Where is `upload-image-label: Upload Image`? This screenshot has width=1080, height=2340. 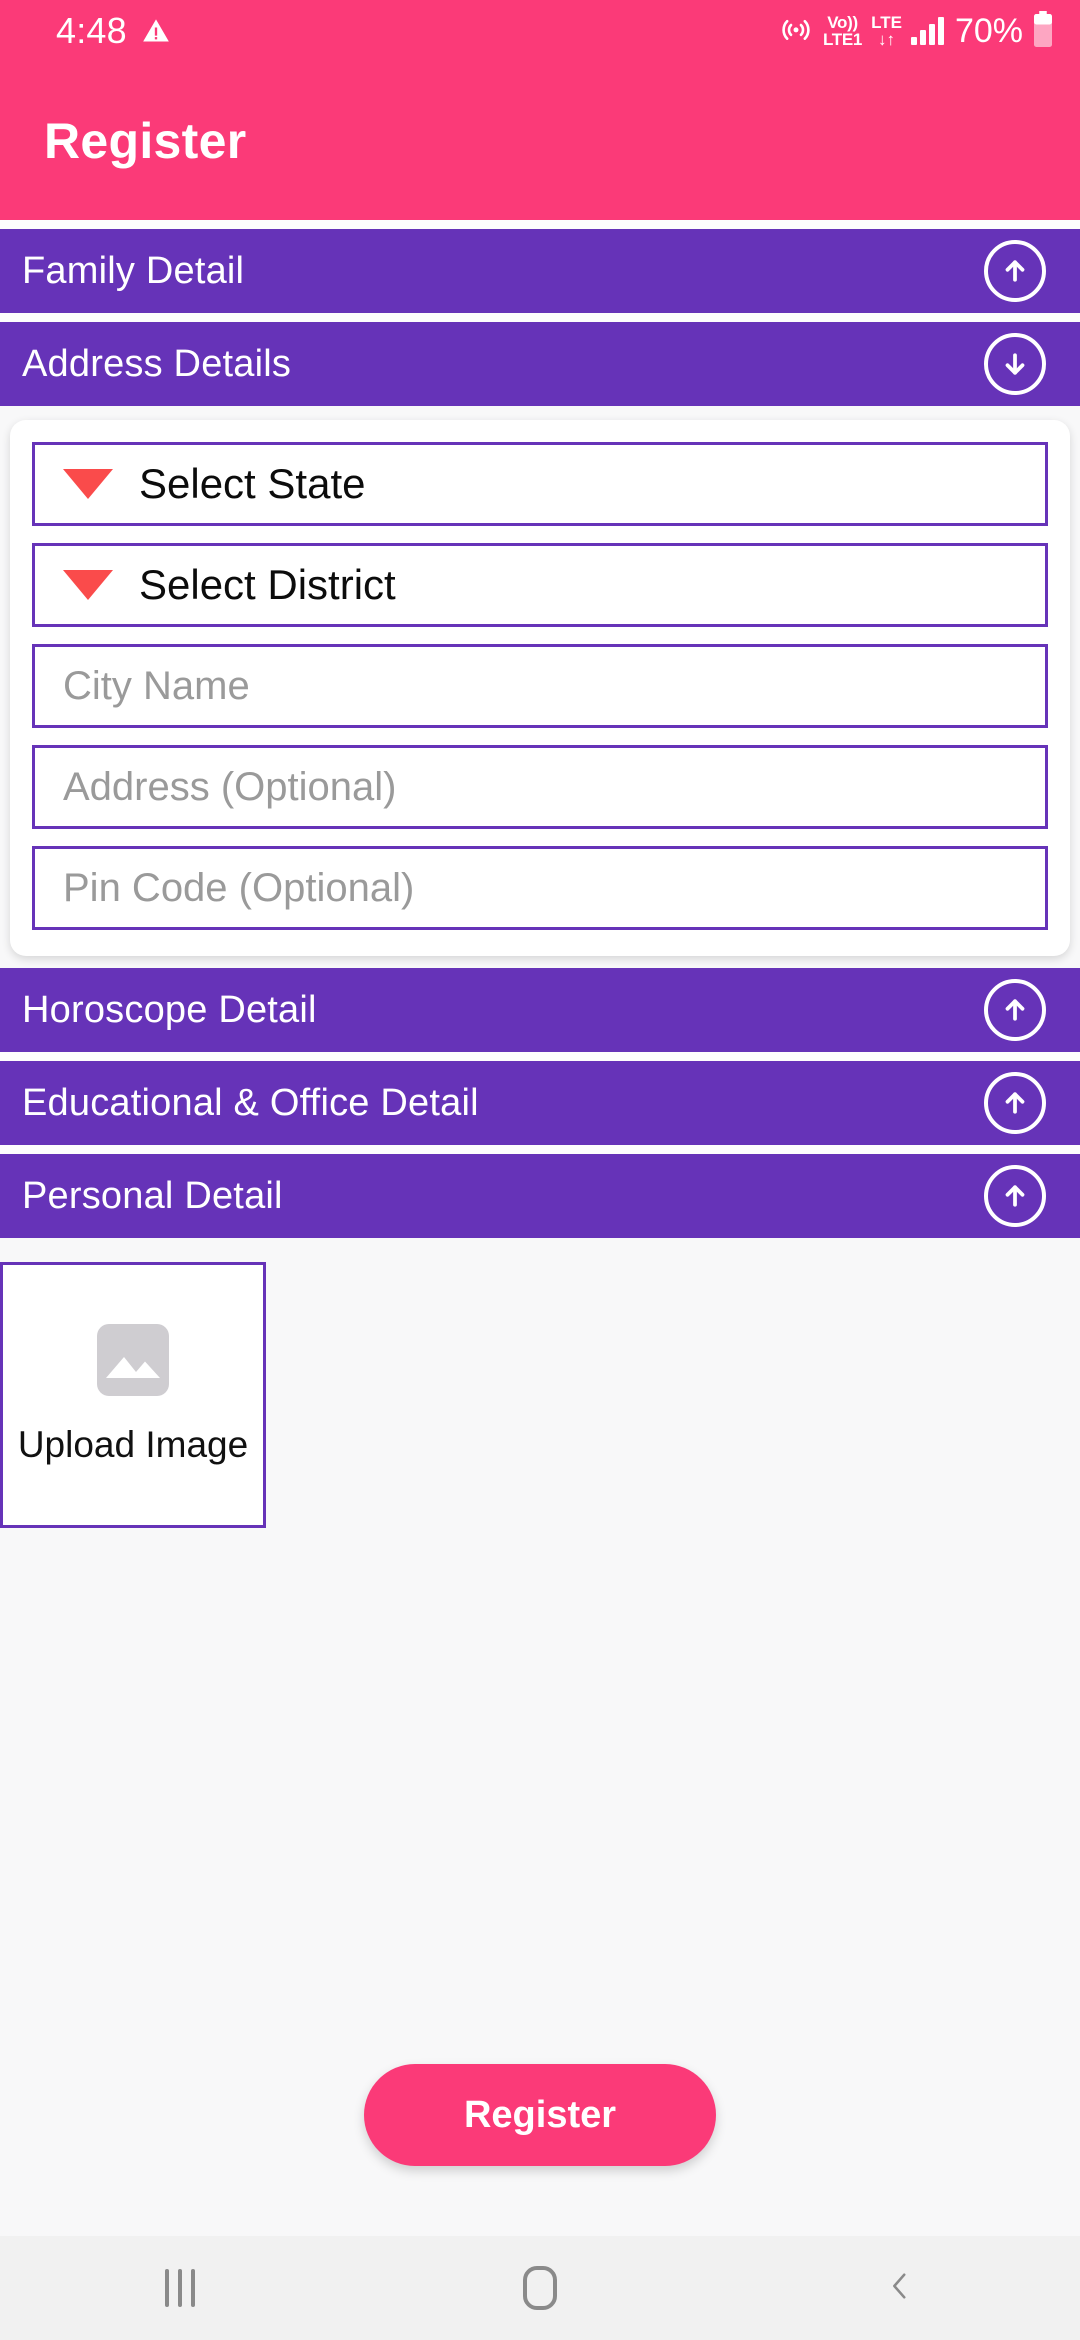 upload-image-label: Upload Image is located at coordinates (133, 1444).